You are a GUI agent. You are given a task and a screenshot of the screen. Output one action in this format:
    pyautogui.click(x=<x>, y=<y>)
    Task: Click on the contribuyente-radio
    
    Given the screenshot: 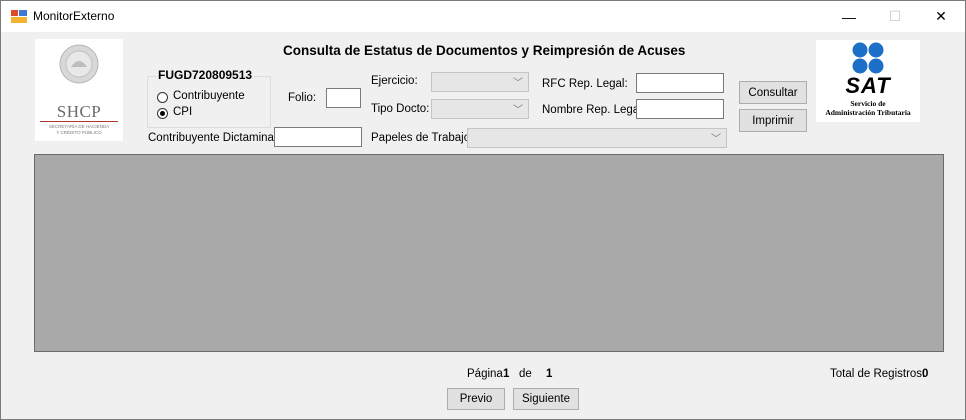 What is the action you would take?
    pyautogui.click(x=162, y=97)
    